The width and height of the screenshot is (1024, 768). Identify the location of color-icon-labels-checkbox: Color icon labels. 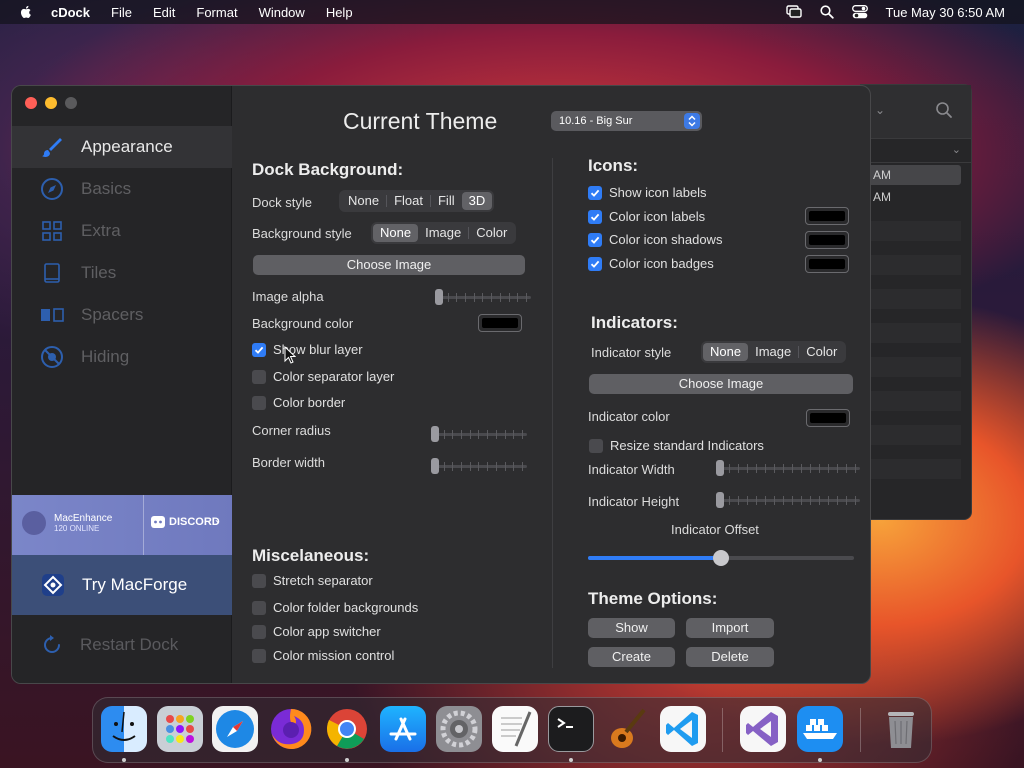
(646, 216).